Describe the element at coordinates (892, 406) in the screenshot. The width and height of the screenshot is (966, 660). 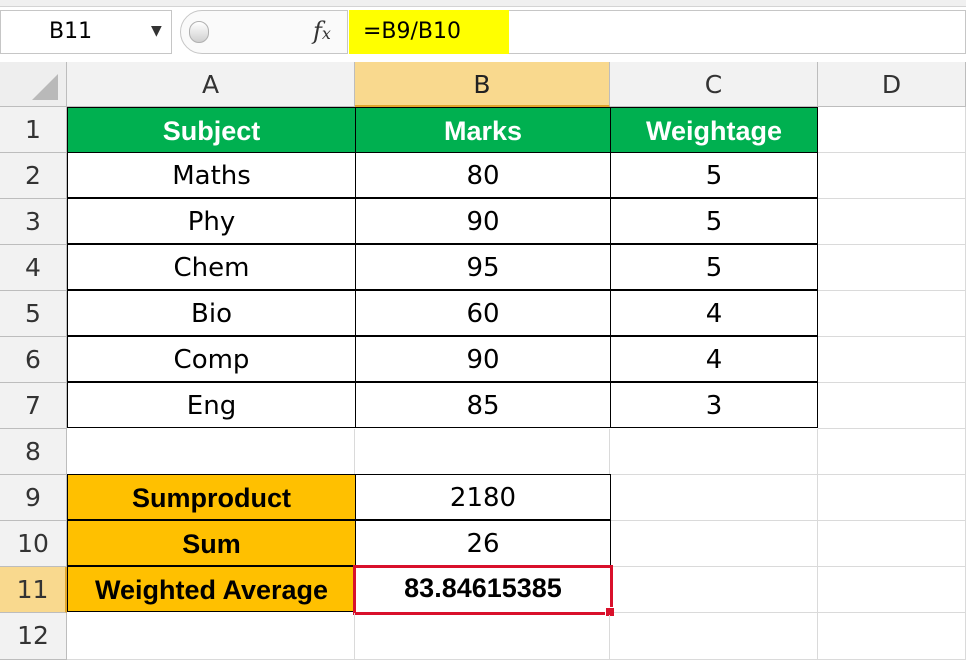
I see `cell-d7` at that location.